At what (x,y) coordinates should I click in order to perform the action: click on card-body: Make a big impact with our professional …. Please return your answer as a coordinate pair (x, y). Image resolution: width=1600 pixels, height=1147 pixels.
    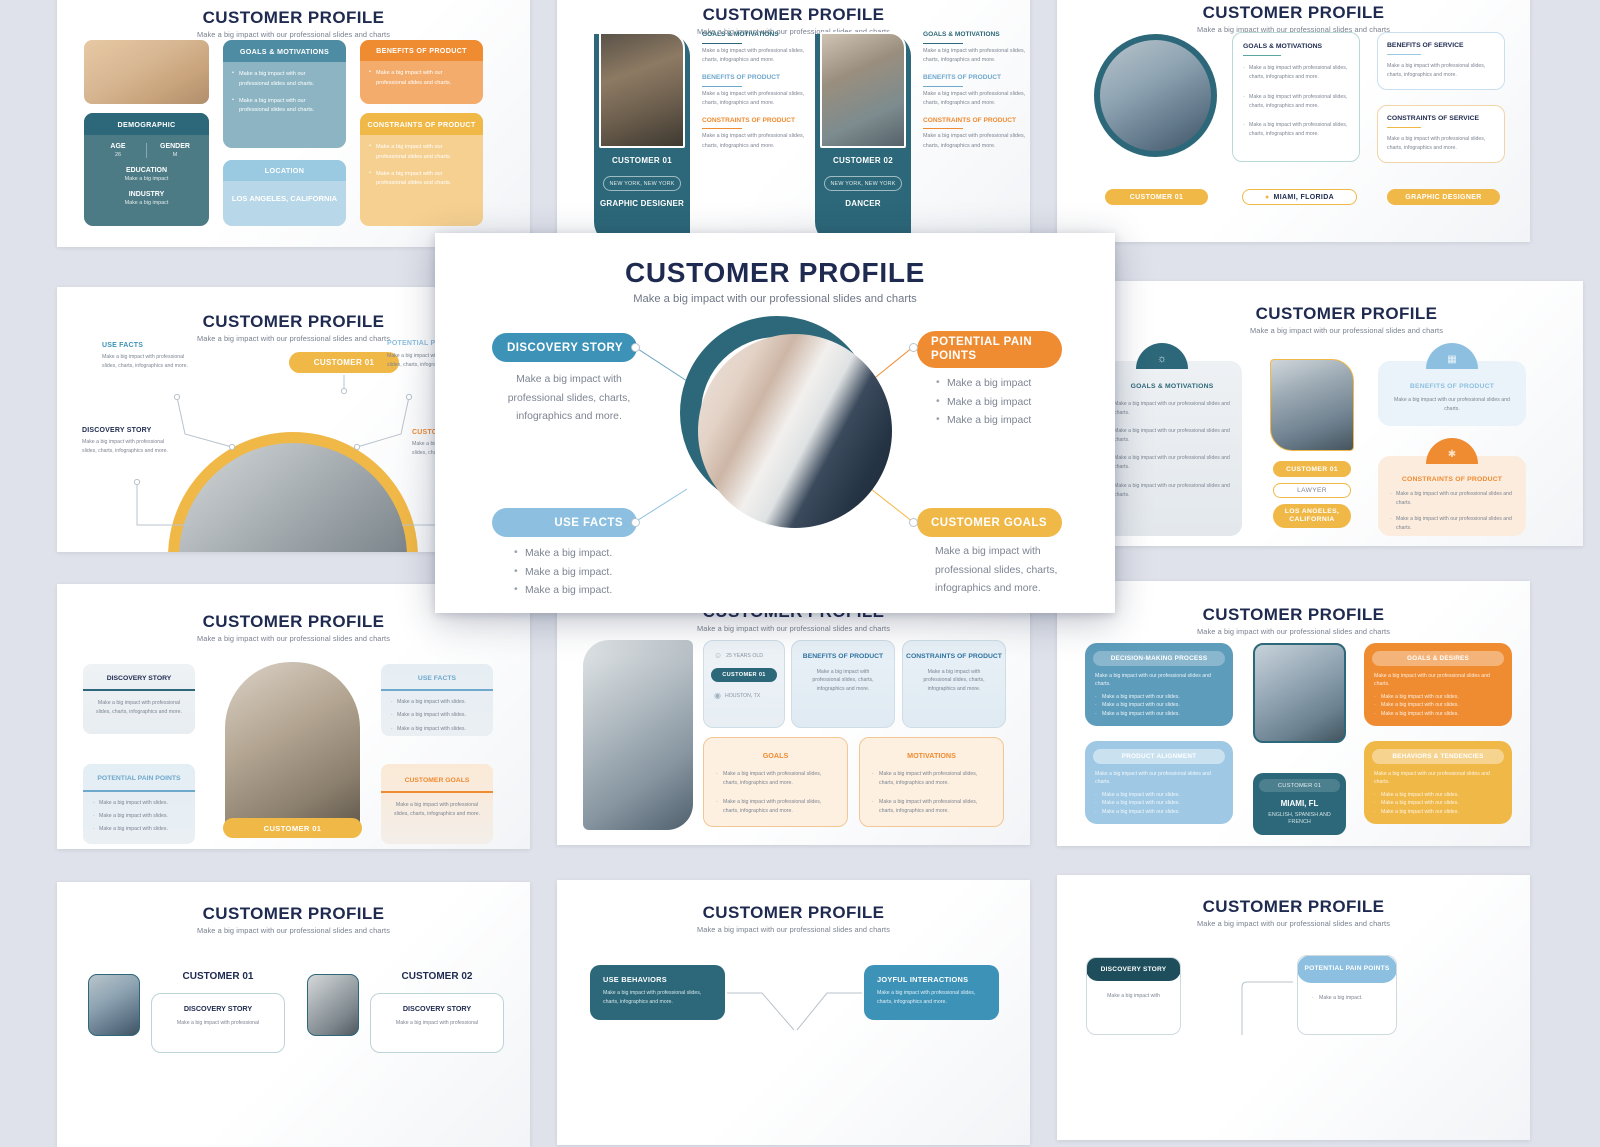
    Looking at the image, I should click on (1159, 677).